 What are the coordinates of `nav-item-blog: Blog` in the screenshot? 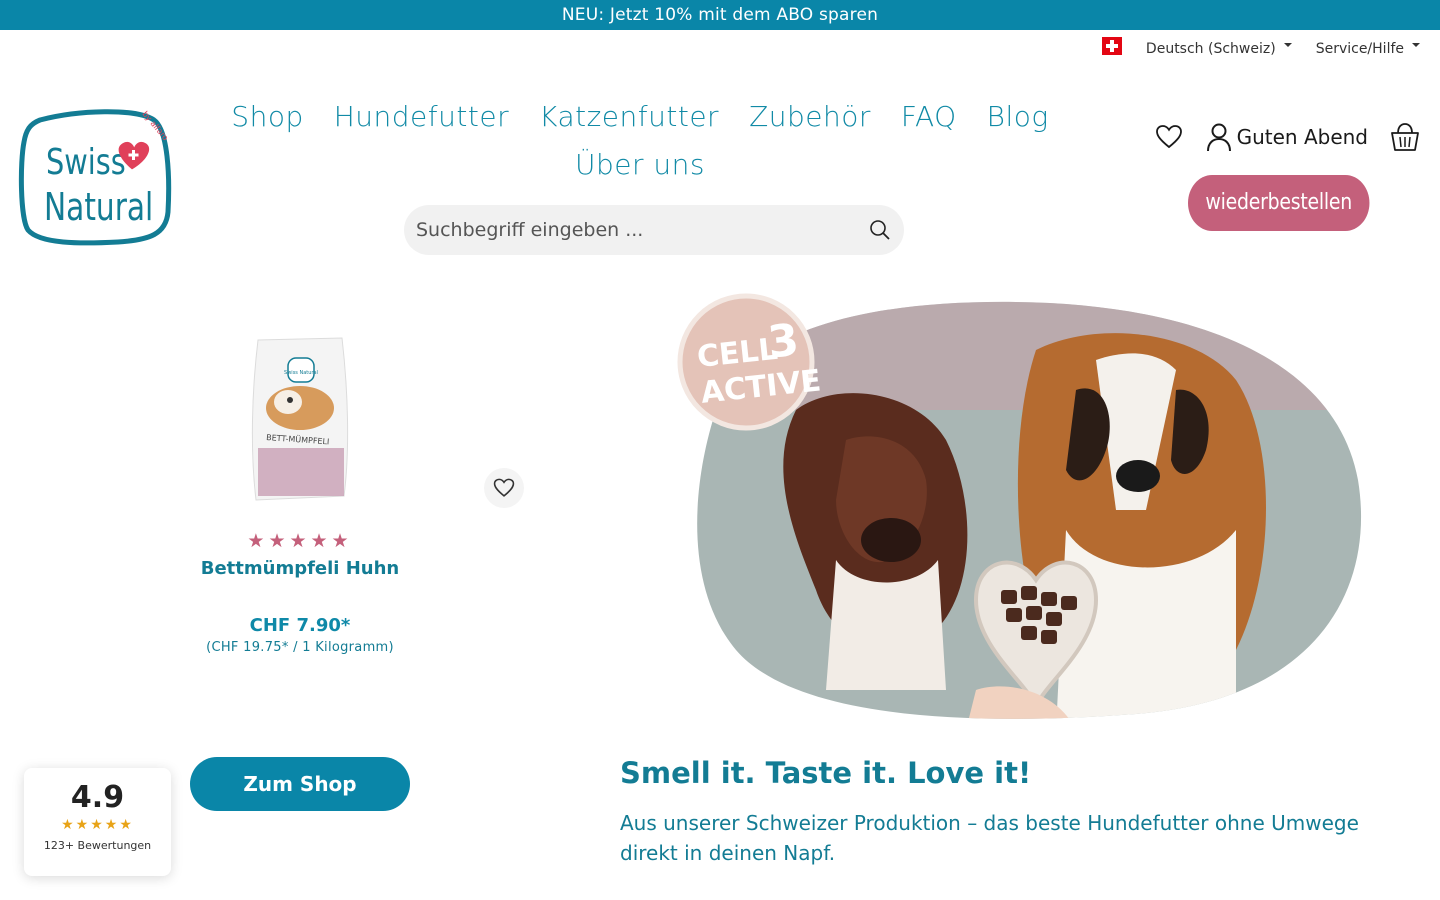 It's located at (1018, 124).